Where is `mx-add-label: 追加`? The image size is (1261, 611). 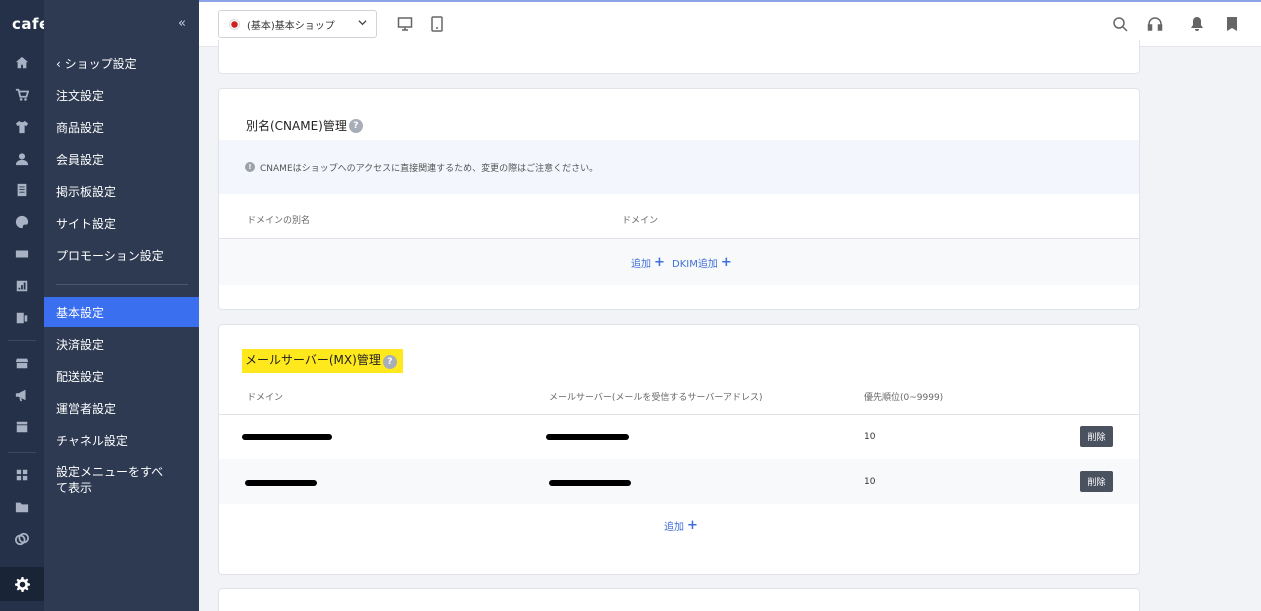
mx-add-label: 追加 is located at coordinates (674, 527).